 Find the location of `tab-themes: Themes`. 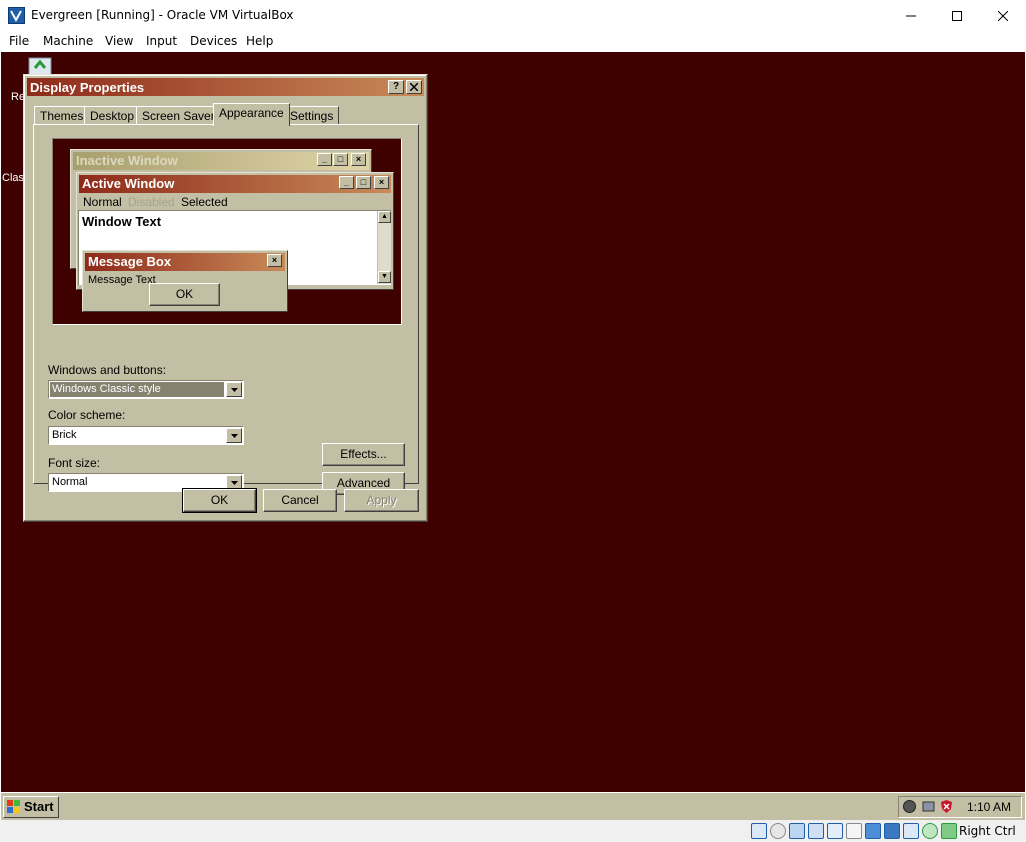

tab-themes: Themes is located at coordinates (62, 115).